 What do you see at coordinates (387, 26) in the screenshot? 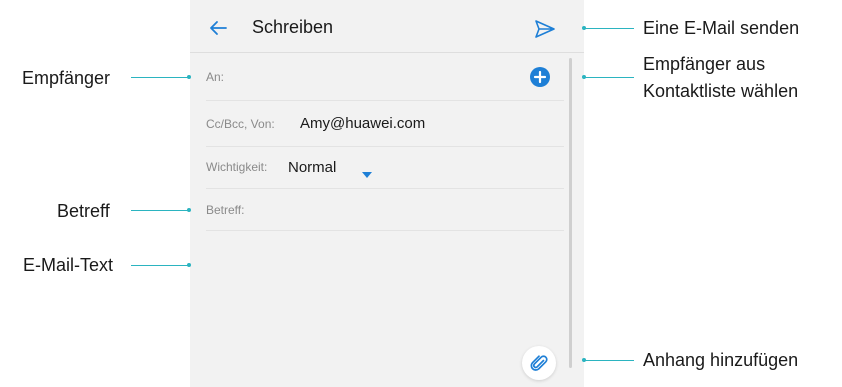
I see `app-bar: Schreiben` at bounding box center [387, 26].